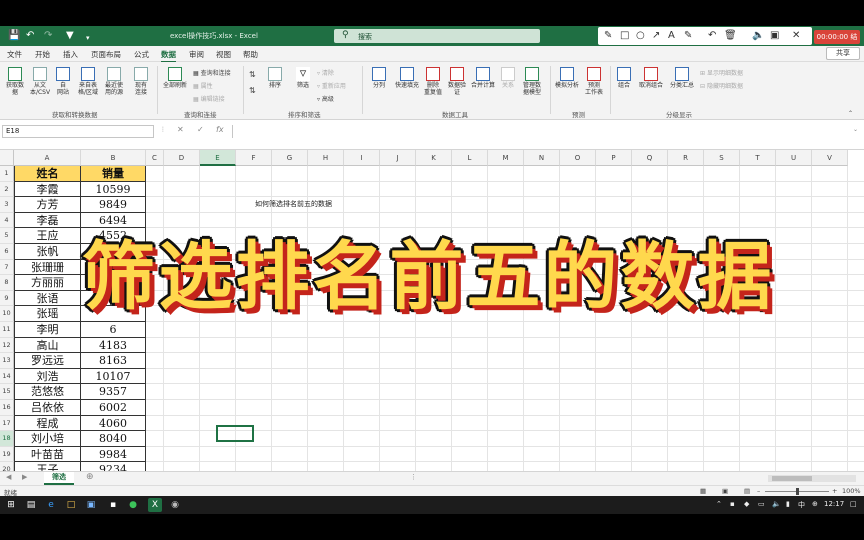 Image resolution: width=864 pixels, height=540 pixels. What do you see at coordinates (168, 56) in the screenshot?
I see `menu-data: 数据` at bounding box center [168, 56].